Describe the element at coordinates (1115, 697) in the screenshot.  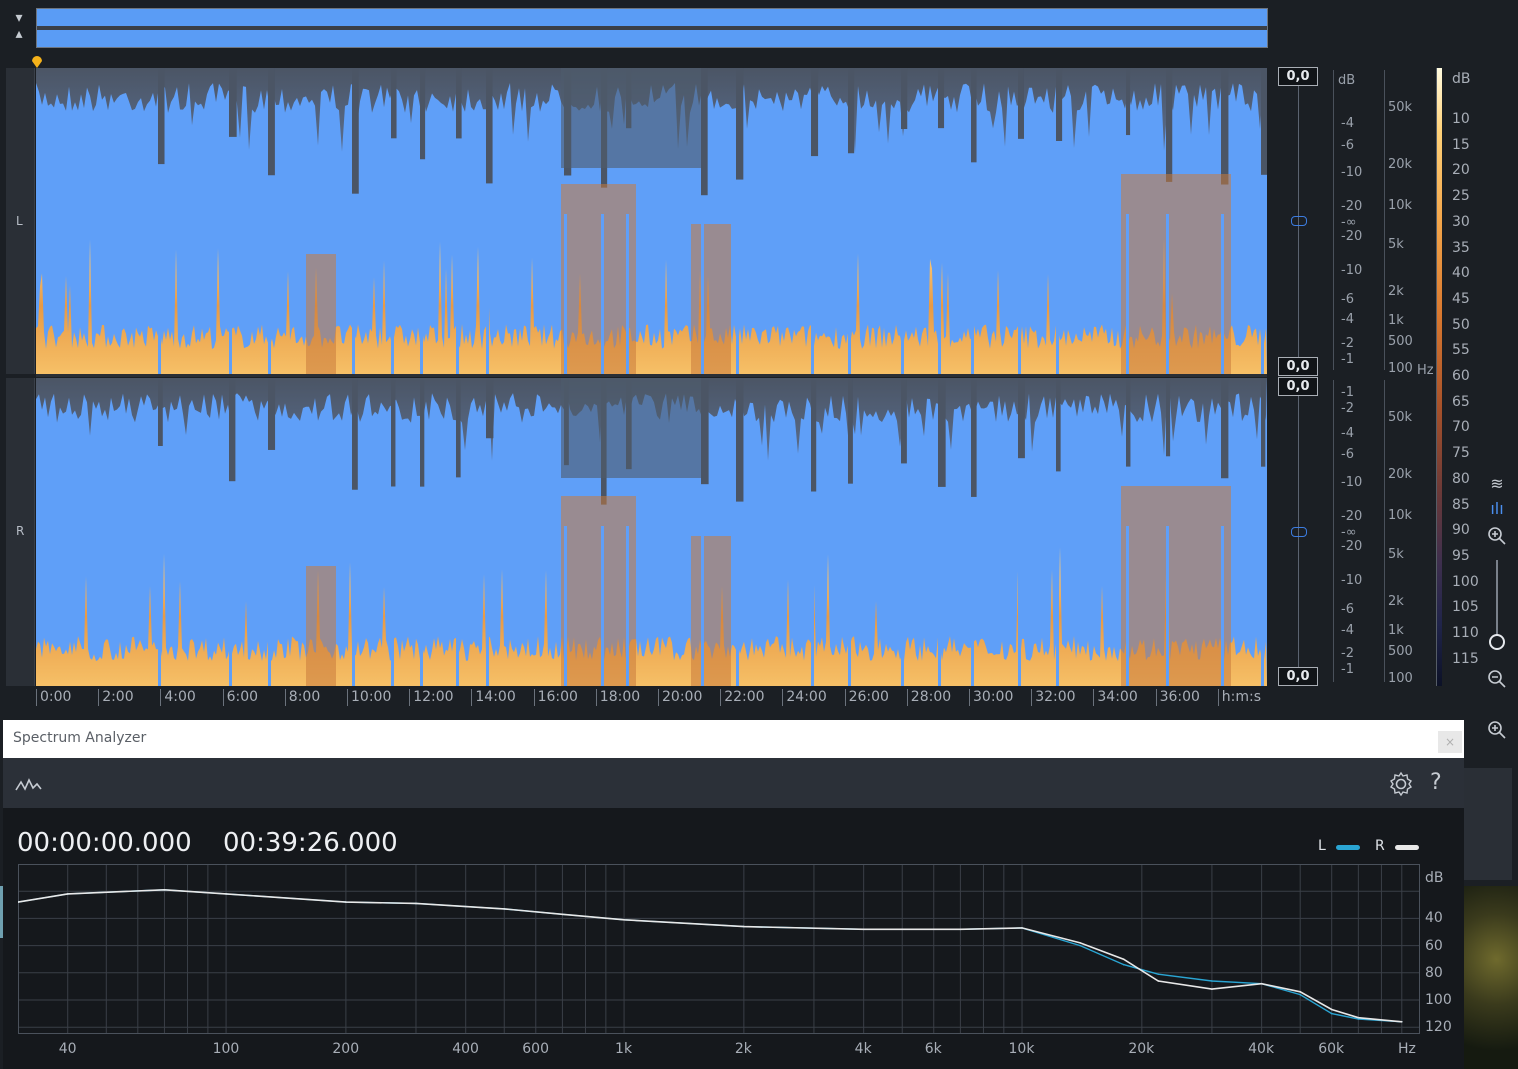
I see `time-tick: 34:00` at that location.